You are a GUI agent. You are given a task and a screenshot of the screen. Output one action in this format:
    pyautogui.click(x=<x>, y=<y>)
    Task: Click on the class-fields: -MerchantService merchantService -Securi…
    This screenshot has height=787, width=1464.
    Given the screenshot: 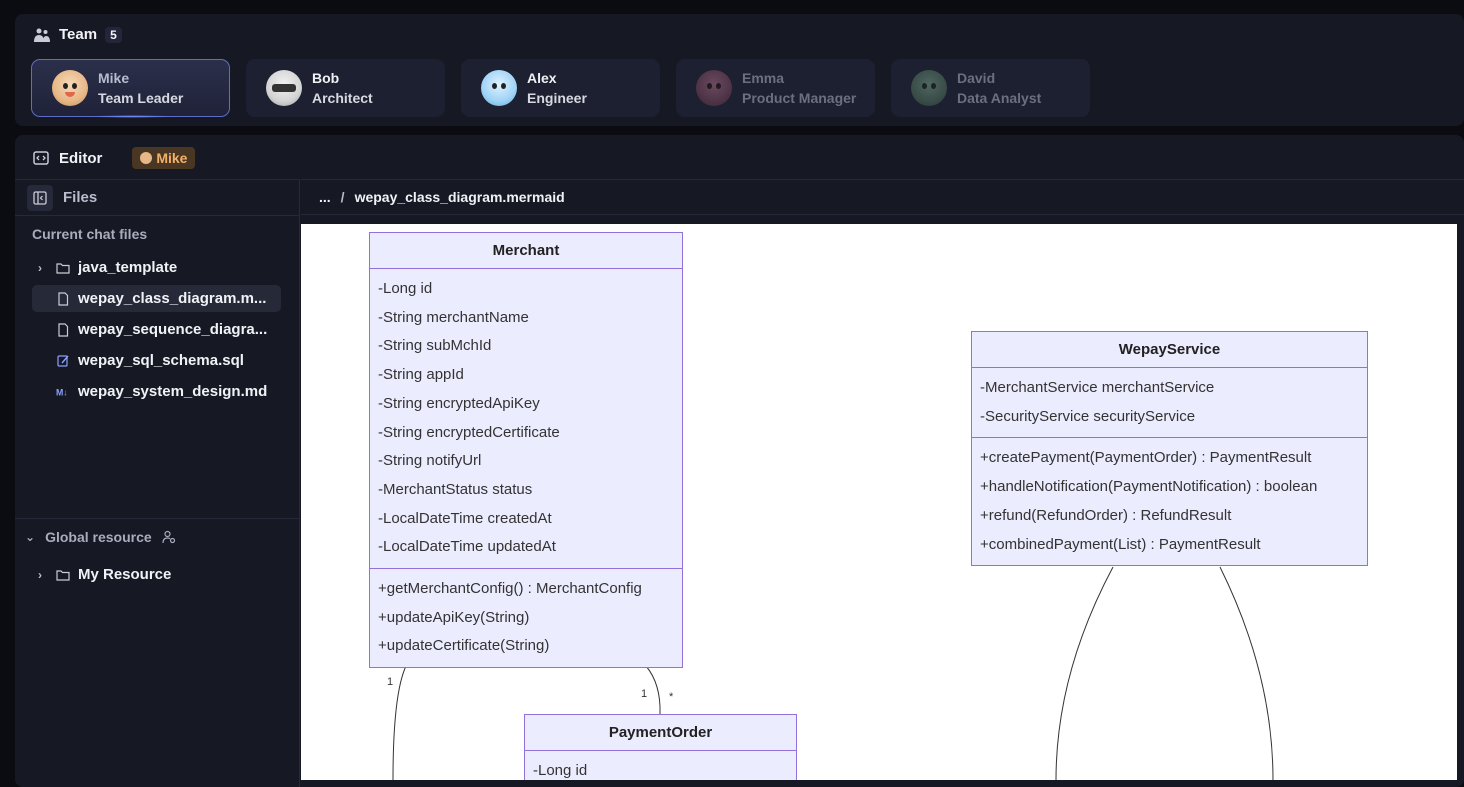 What is the action you would take?
    pyautogui.click(x=1169, y=403)
    